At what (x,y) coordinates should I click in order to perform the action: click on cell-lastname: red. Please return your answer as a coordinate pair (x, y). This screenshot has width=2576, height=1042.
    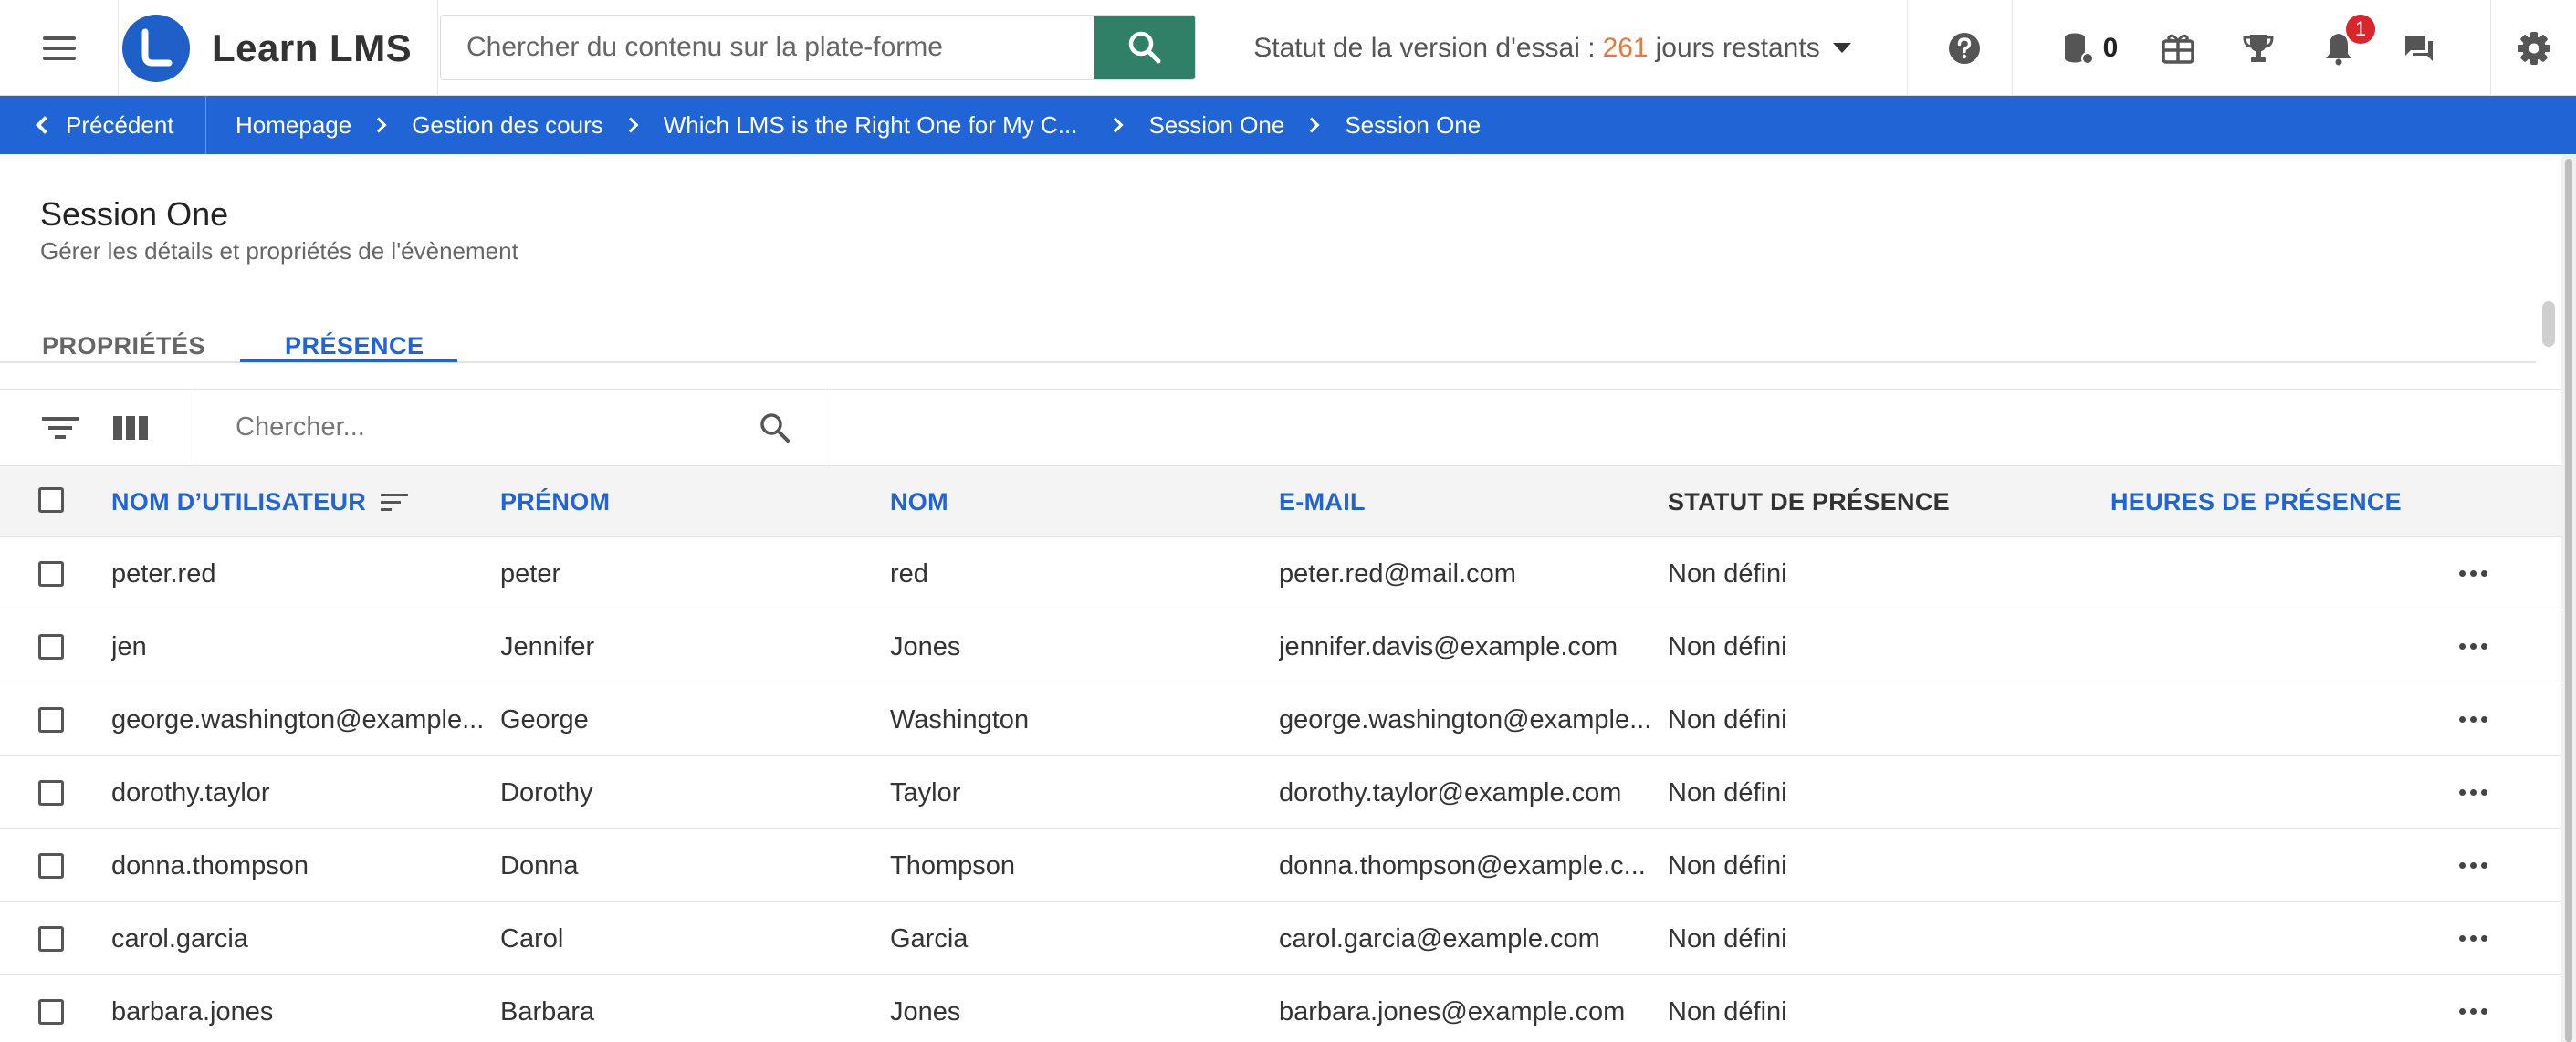
    Looking at the image, I should click on (909, 573).